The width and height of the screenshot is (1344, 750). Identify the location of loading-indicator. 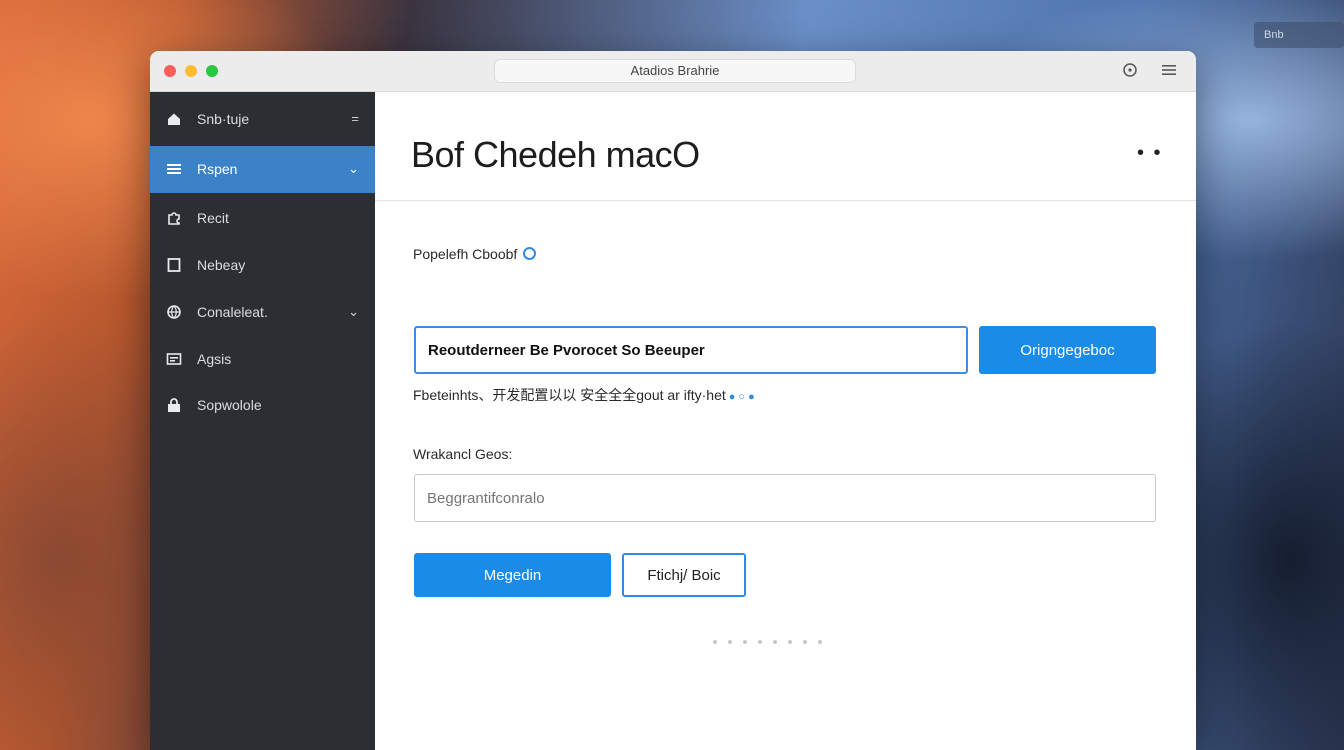
(767, 642).